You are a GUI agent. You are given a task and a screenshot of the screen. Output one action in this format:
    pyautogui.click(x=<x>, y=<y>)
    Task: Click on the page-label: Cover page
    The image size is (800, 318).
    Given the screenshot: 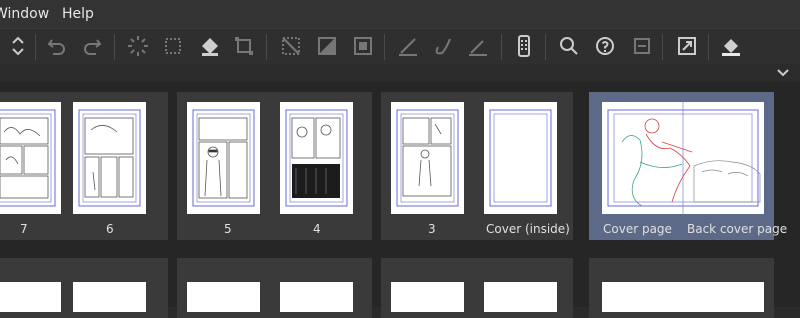 What is the action you would take?
    pyautogui.click(x=637, y=229)
    